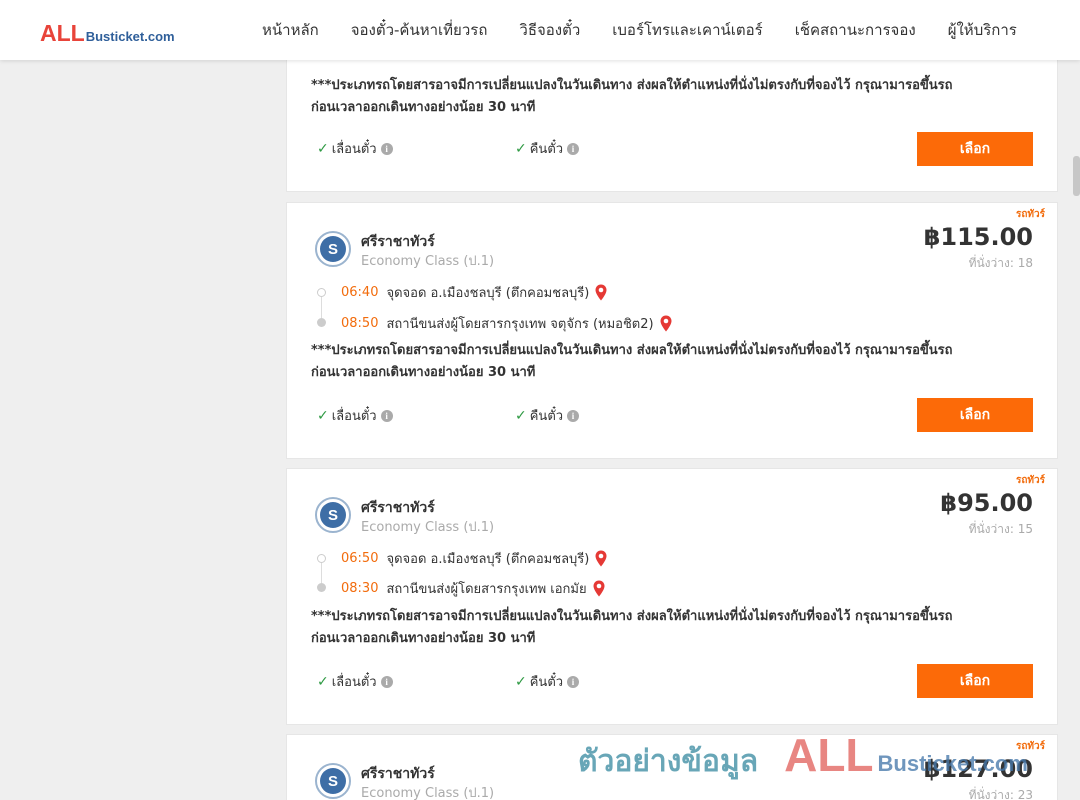 The width and height of the screenshot is (1080, 800). I want to click on ticket-price: ฿95.00, so click(986, 503).